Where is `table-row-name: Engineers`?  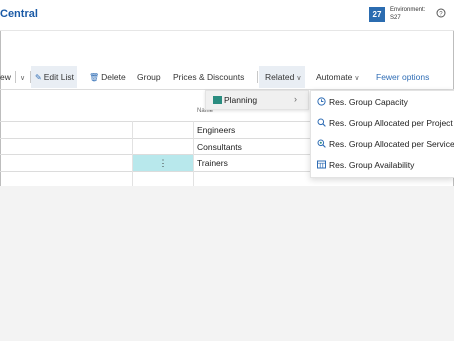 table-row-name: Engineers is located at coordinates (216, 130).